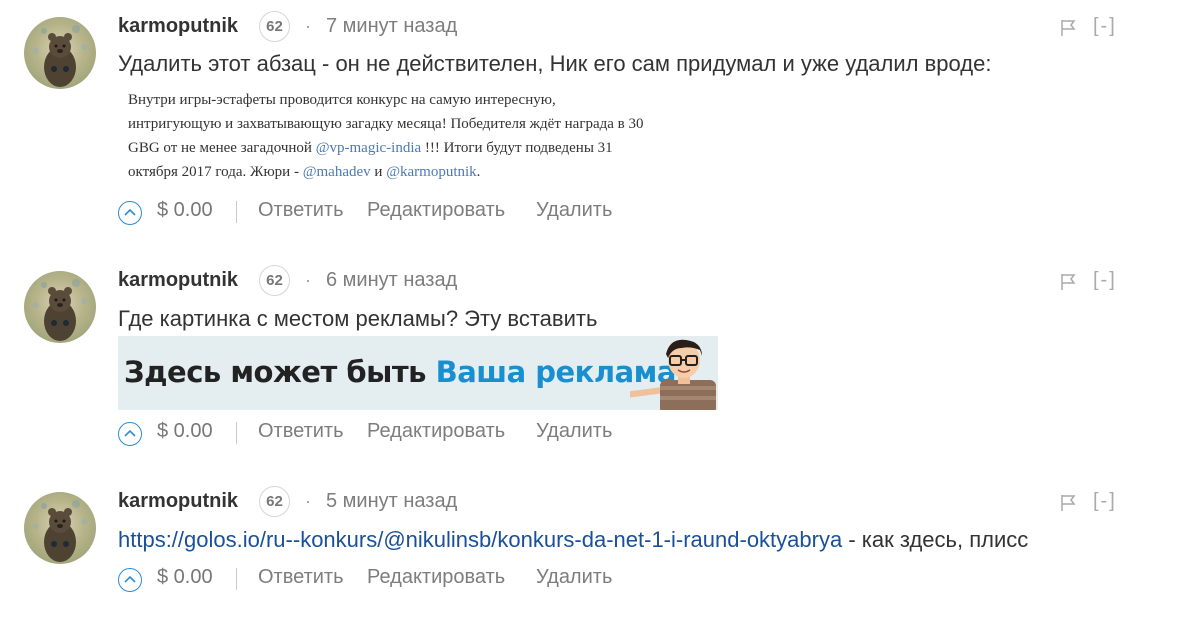  Describe the element at coordinates (431, 172) in the screenshot. I see `mention-link: @karmoputnik` at that location.